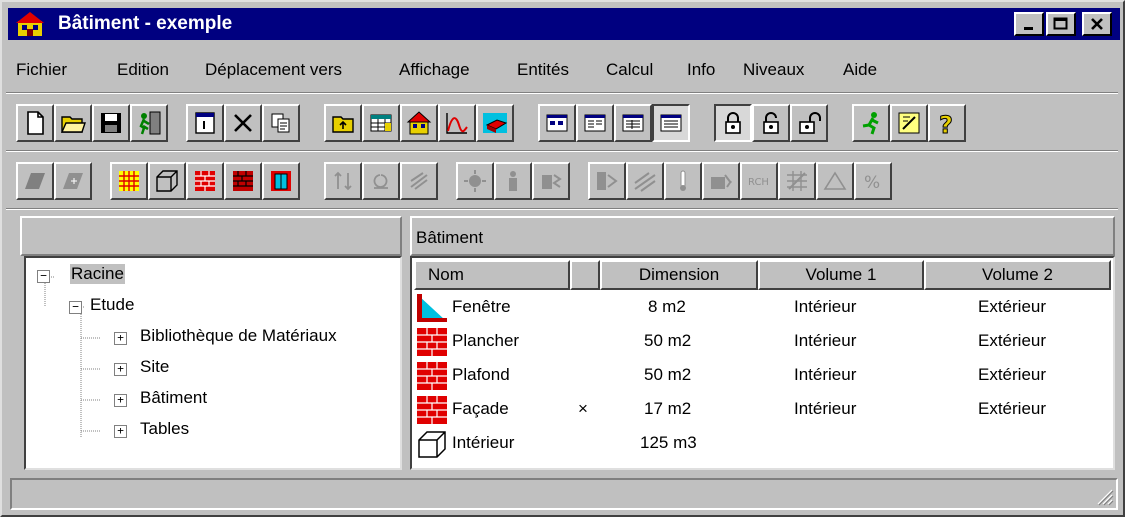  What do you see at coordinates (797, 181) in the screenshot?
I see `percent-grid-button` at bounding box center [797, 181].